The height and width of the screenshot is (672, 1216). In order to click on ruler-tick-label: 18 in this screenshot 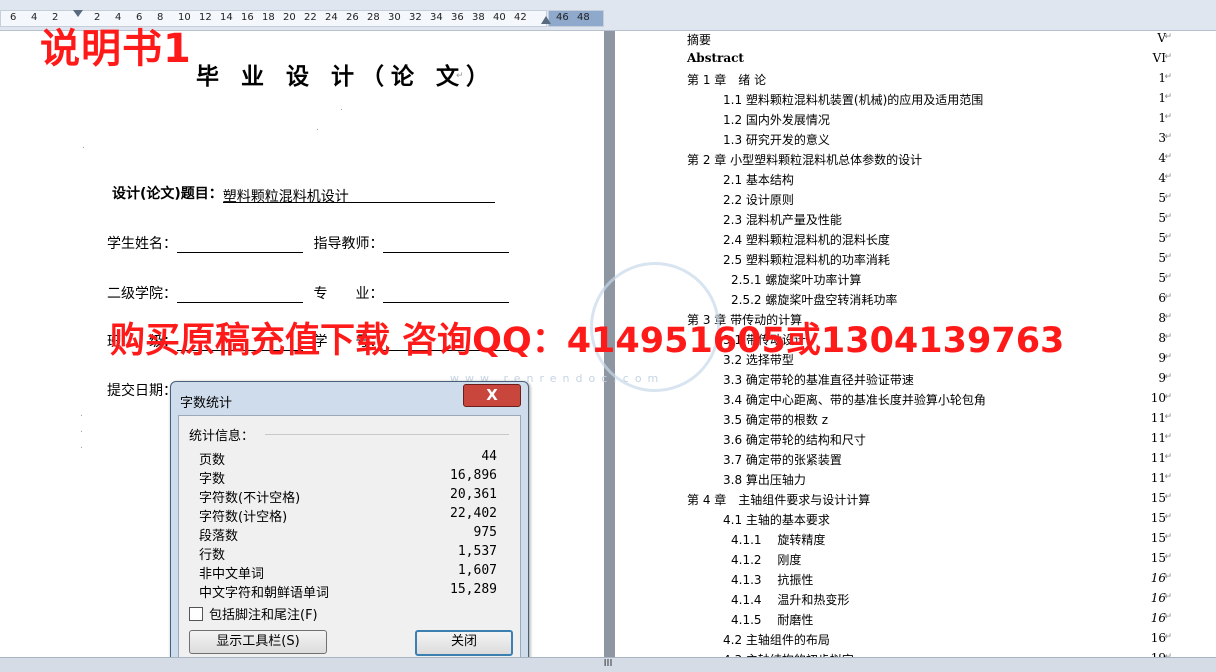, I will do `click(268, 17)`.